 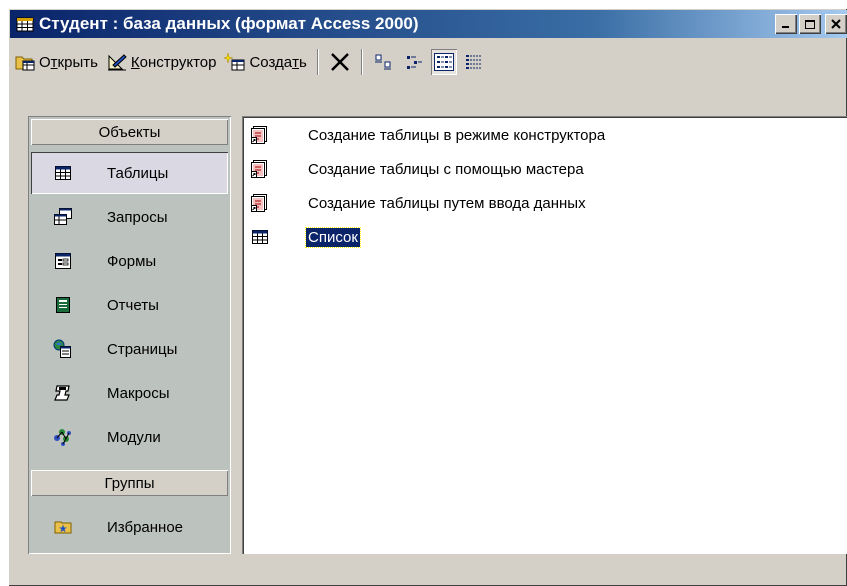 I want to click on large-icons-button, so click(x=384, y=62).